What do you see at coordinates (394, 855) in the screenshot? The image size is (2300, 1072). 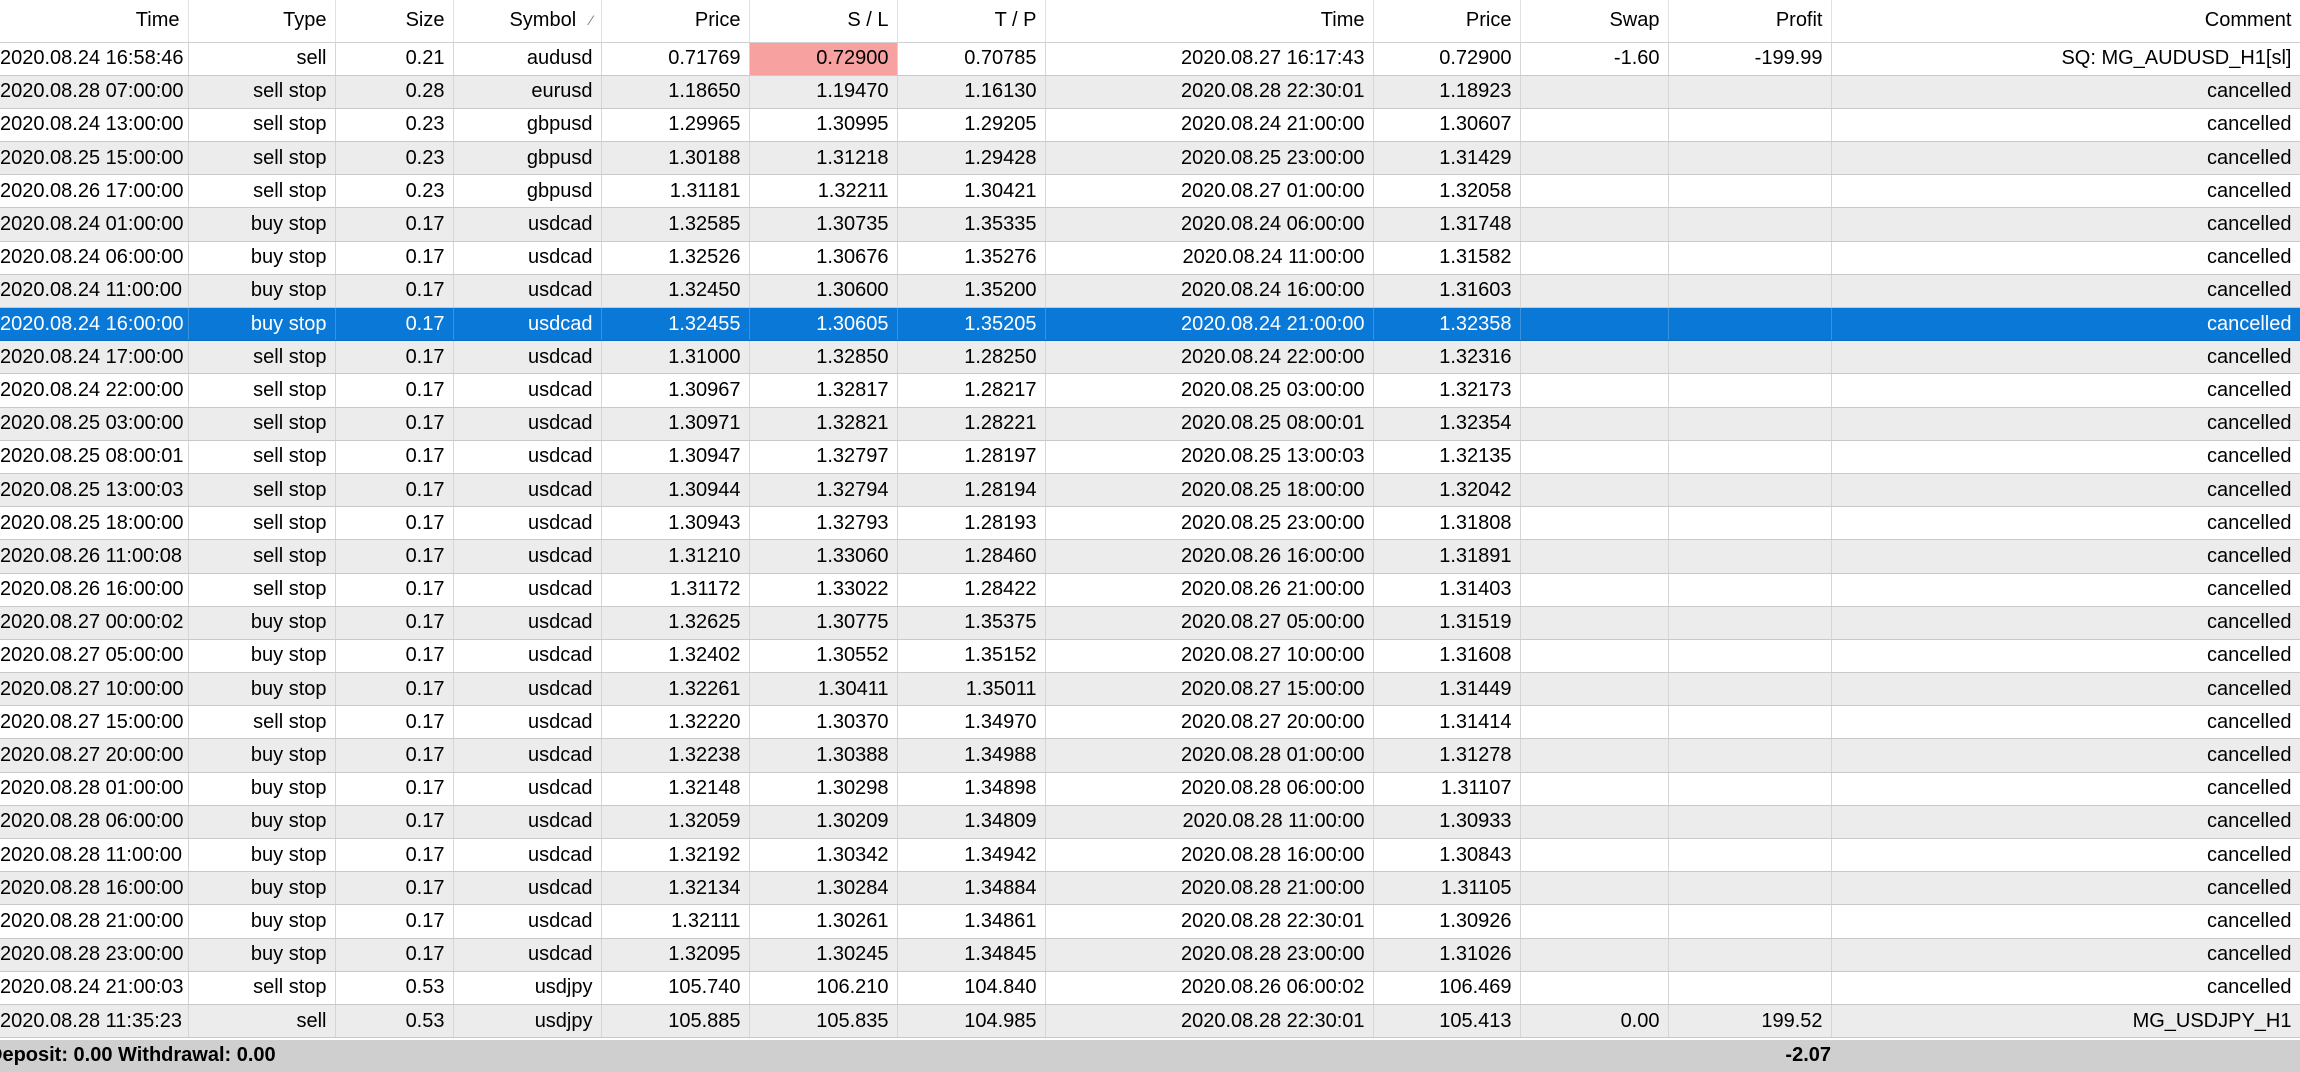 I see `cell-size: 0.17` at bounding box center [394, 855].